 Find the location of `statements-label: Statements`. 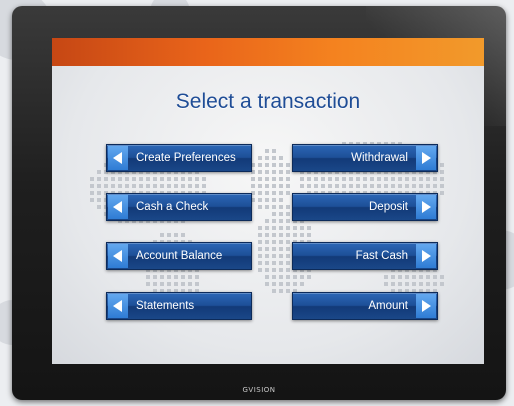

statements-label: Statements is located at coordinates (165, 306).